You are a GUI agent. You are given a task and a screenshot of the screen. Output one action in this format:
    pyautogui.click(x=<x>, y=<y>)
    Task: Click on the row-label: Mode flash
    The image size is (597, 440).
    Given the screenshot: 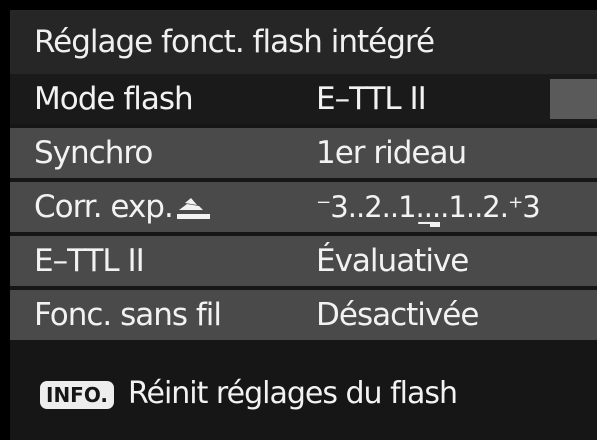 What is the action you would take?
    pyautogui.click(x=114, y=99)
    